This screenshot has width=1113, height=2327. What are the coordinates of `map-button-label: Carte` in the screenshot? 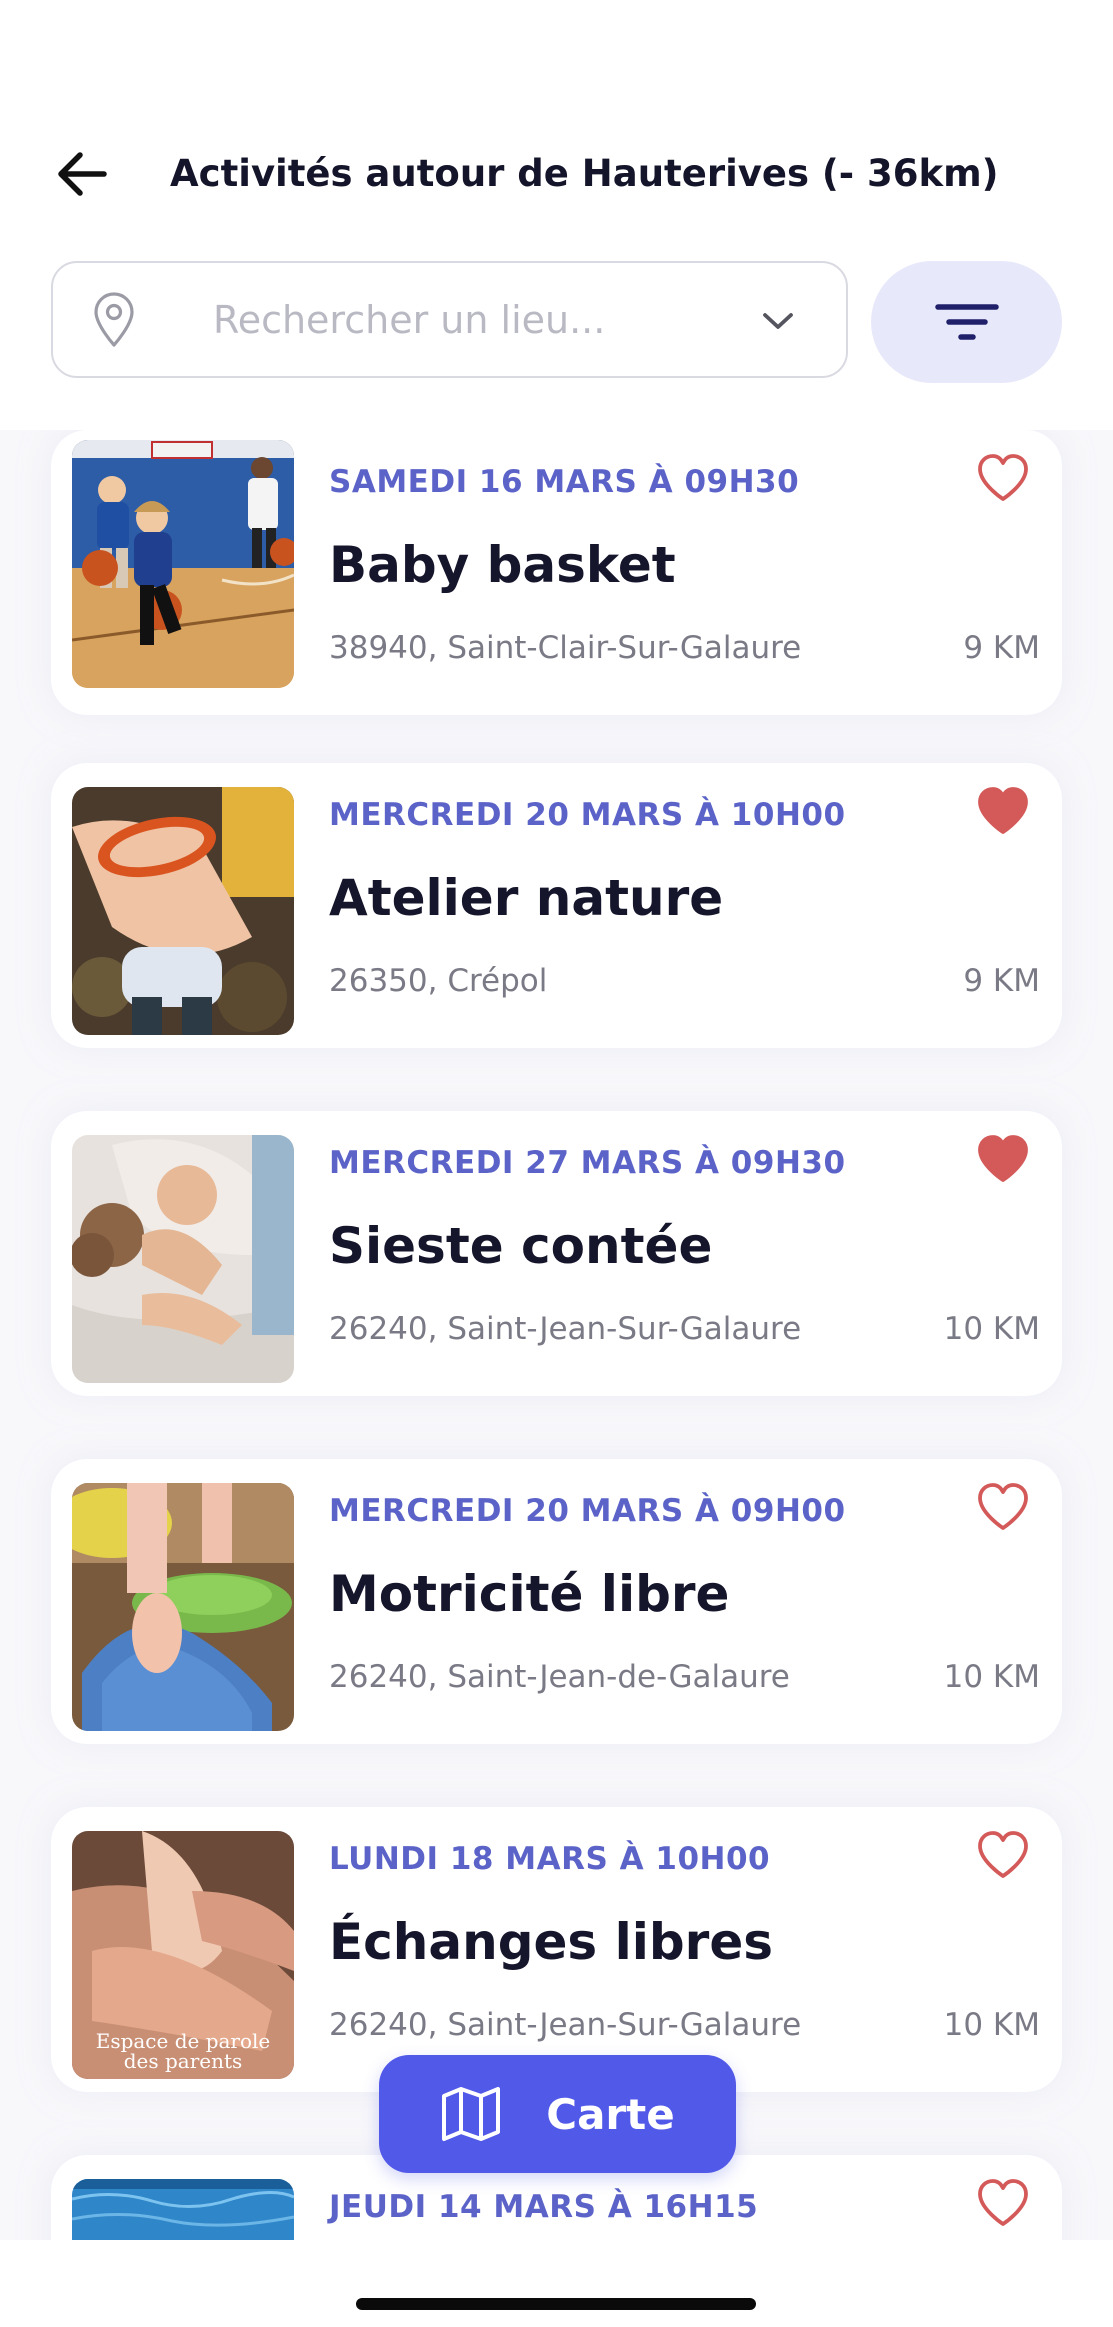 It's located at (610, 2114).